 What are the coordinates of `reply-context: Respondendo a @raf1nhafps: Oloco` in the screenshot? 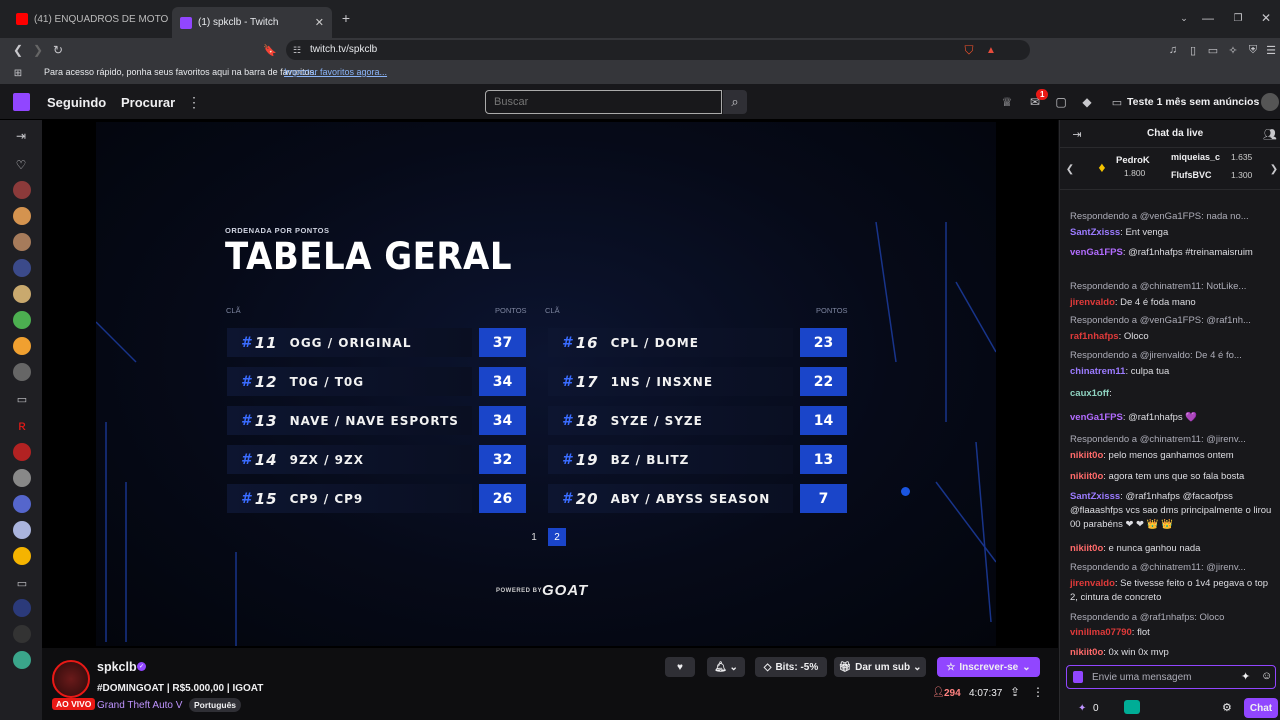 It's located at (1174, 618).